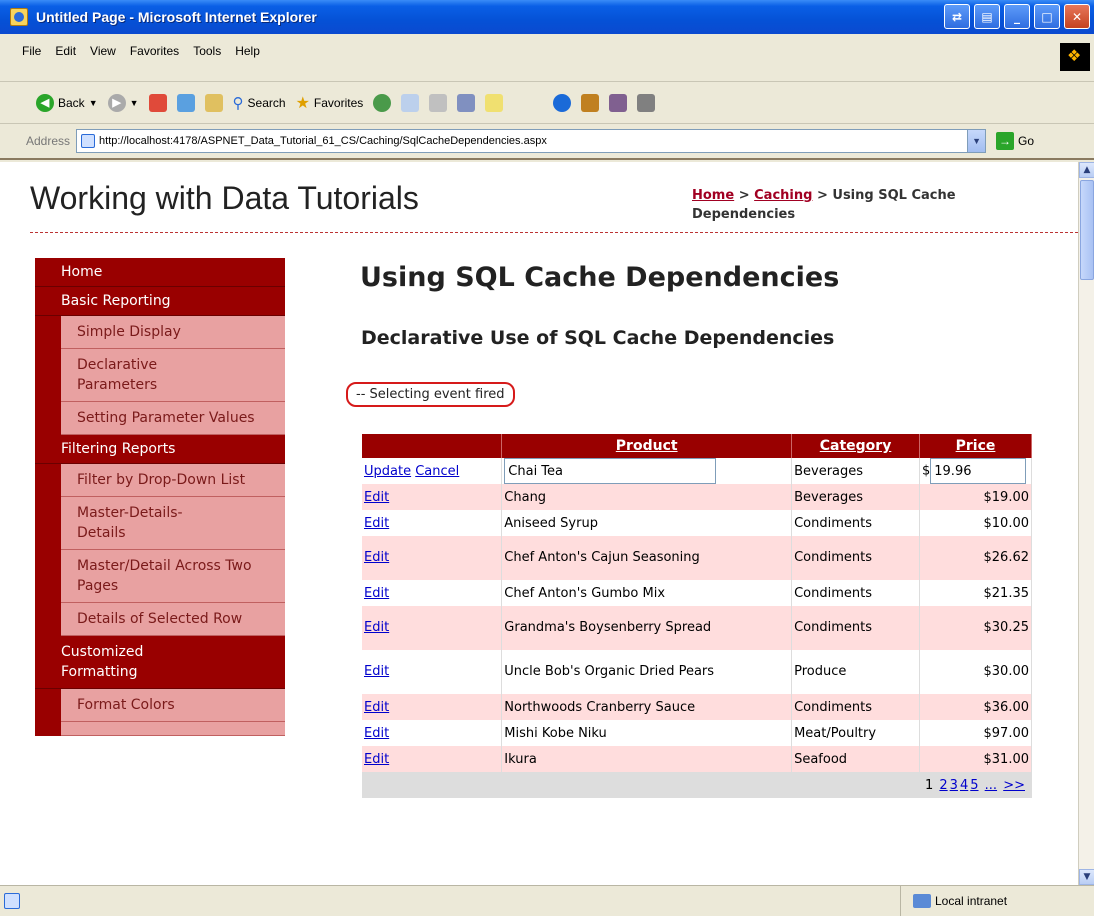 Image resolution: width=1094 pixels, height=916 pixels. I want to click on translate-icon, so click(618, 102).